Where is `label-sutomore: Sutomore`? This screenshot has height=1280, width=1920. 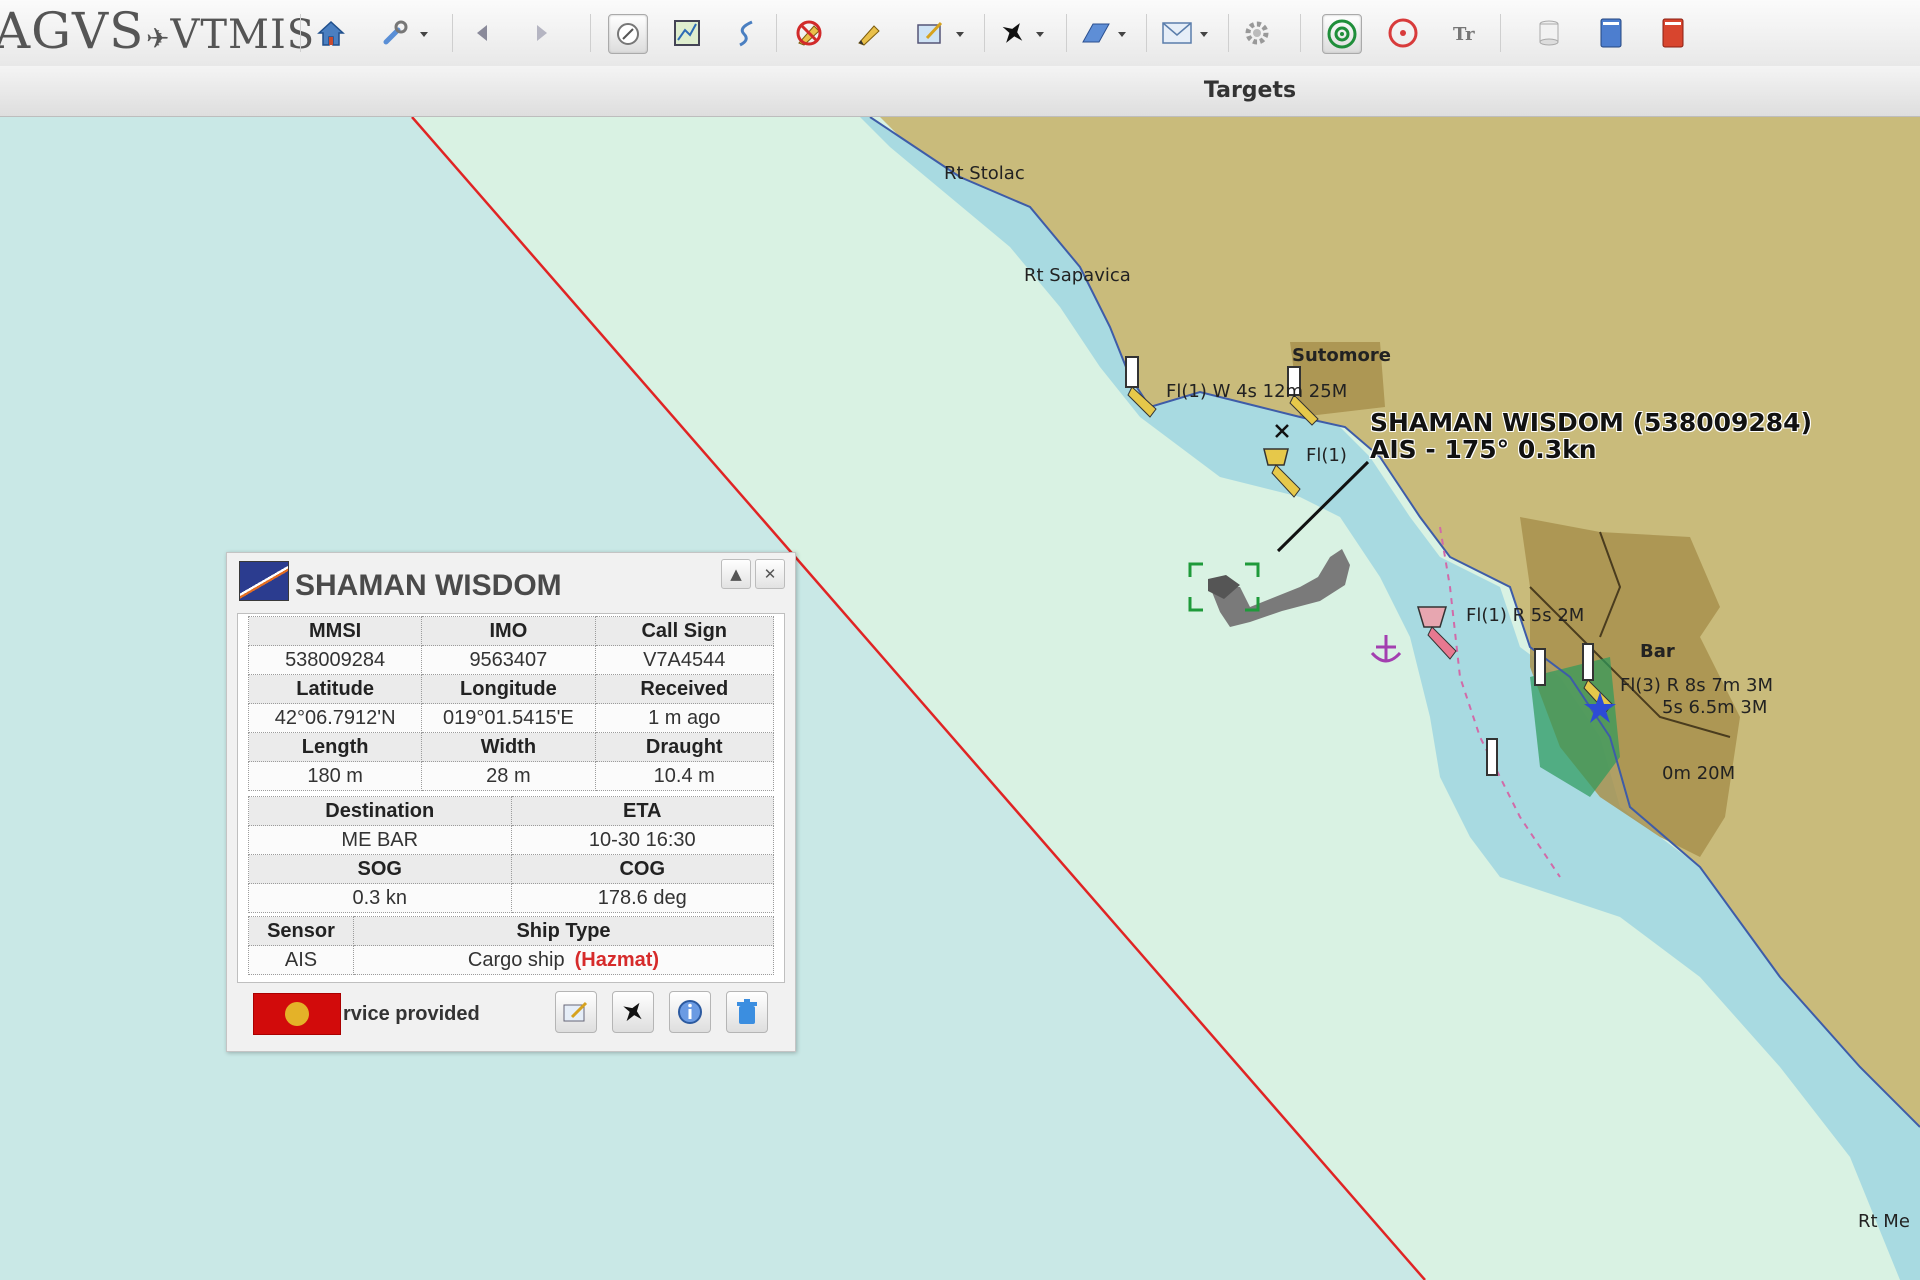
label-sutomore: Sutomore is located at coordinates (1341, 355).